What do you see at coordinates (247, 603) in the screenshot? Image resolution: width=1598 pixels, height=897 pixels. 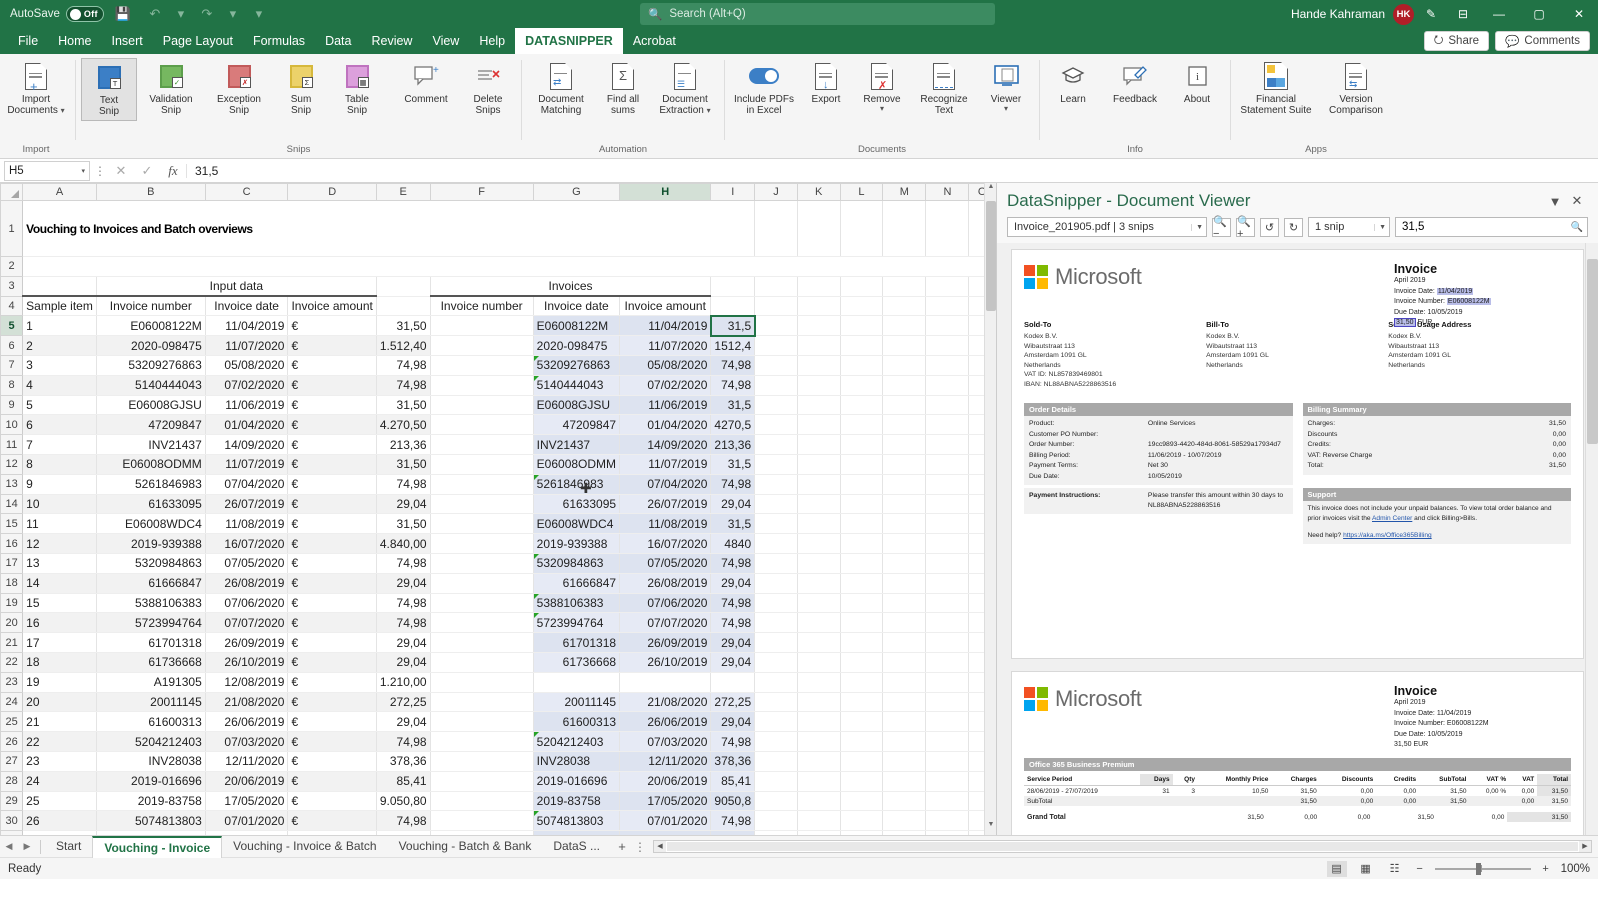 I see `cell-input-invoice-date: 07/06/2020` at bounding box center [247, 603].